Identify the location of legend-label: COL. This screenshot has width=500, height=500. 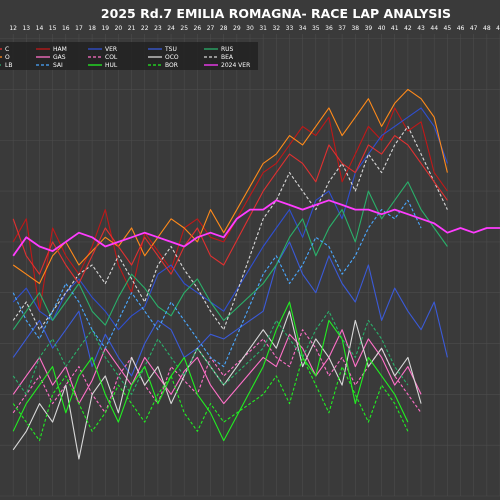
(111, 57).